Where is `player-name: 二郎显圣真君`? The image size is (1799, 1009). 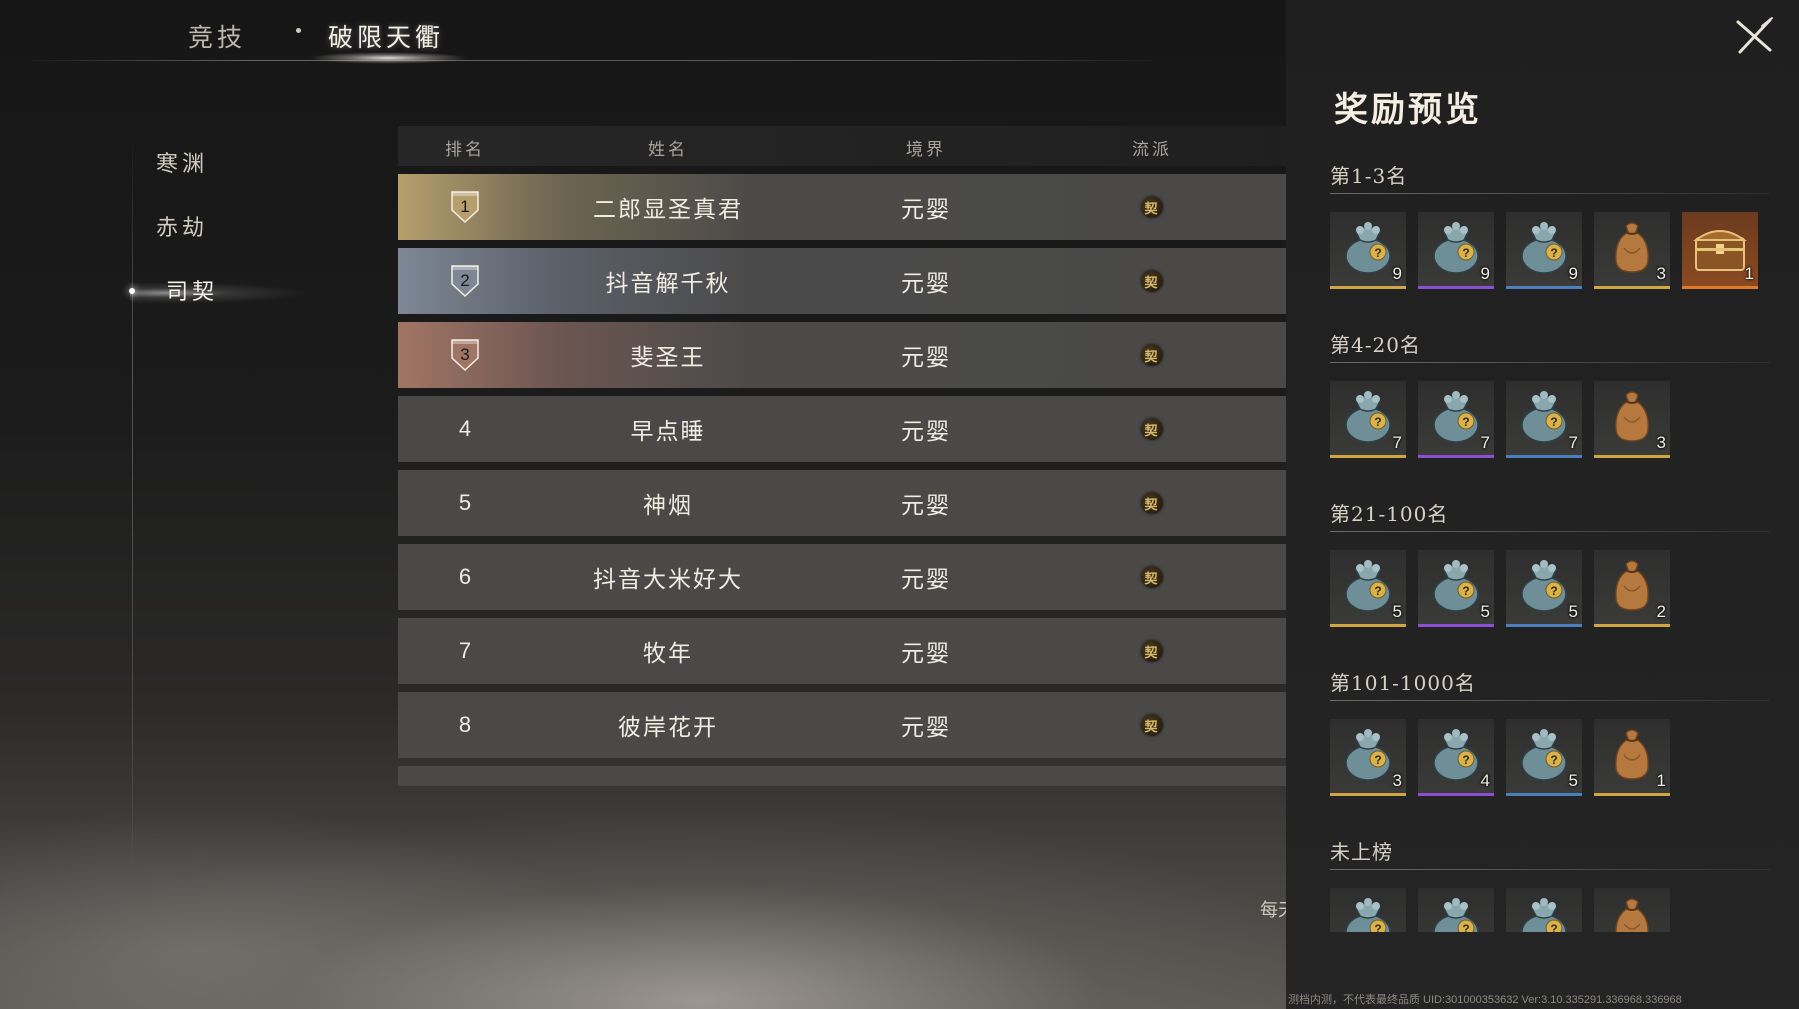
player-name: 二郎显圣真君 is located at coordinates (668, 210).